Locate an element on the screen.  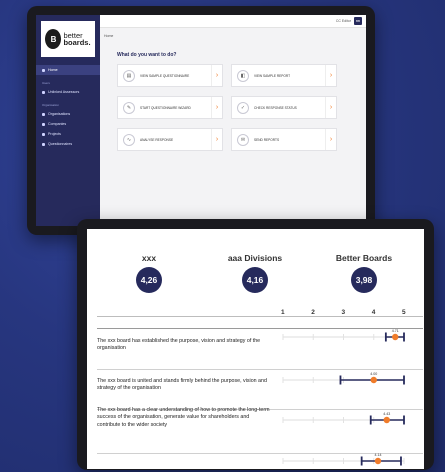
action-label: SEND REPORTS is located at coordinates (267, 139).